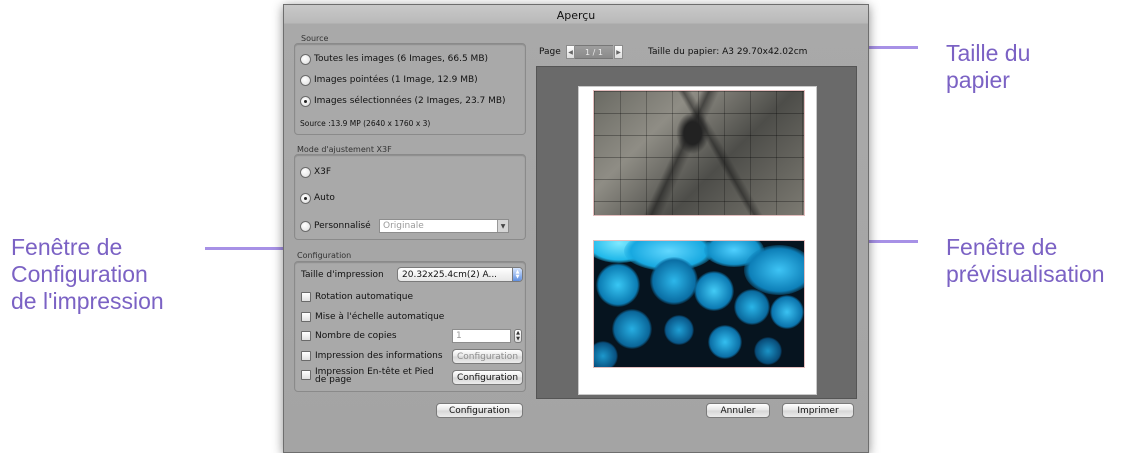  I want to click on annotation-preview: Fenêtre de prévisualisation, so click(1025, 260).